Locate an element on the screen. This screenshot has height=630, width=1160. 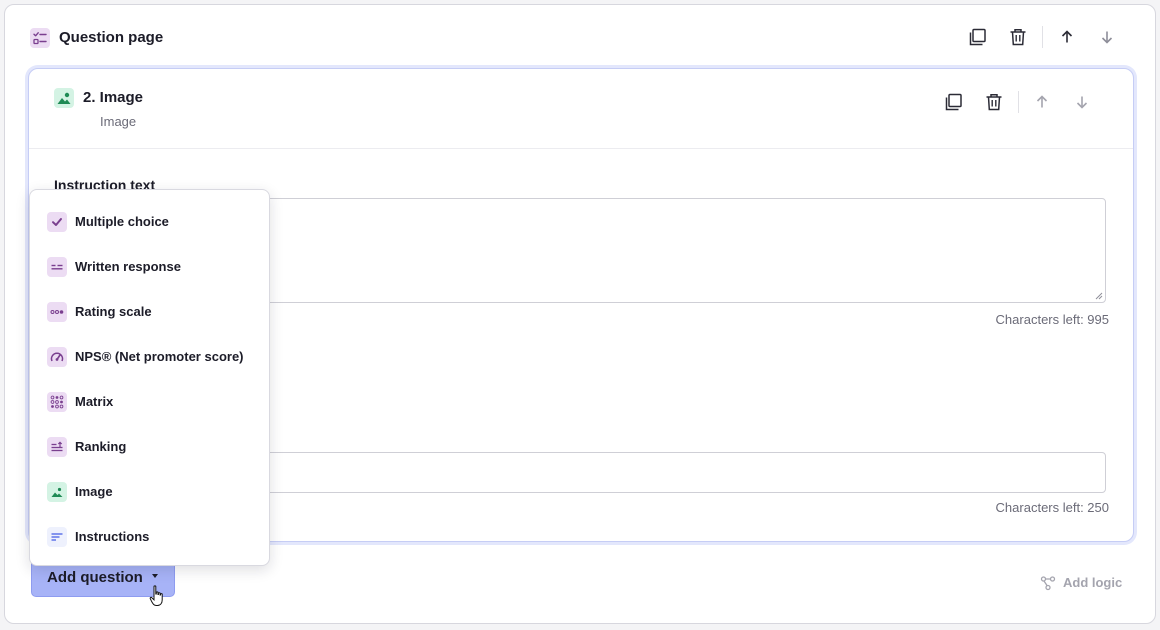
rating-dots-icon is located at coordinates (57, 312).